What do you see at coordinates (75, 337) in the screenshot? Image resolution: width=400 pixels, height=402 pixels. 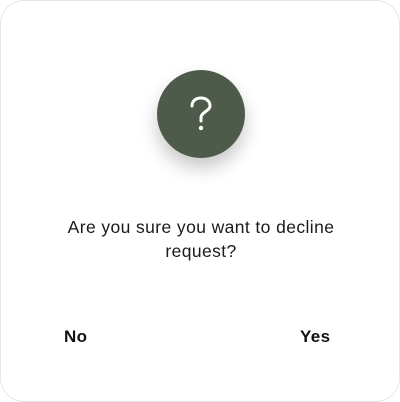 I see `no-button: No` at bounding box center [75, 337].